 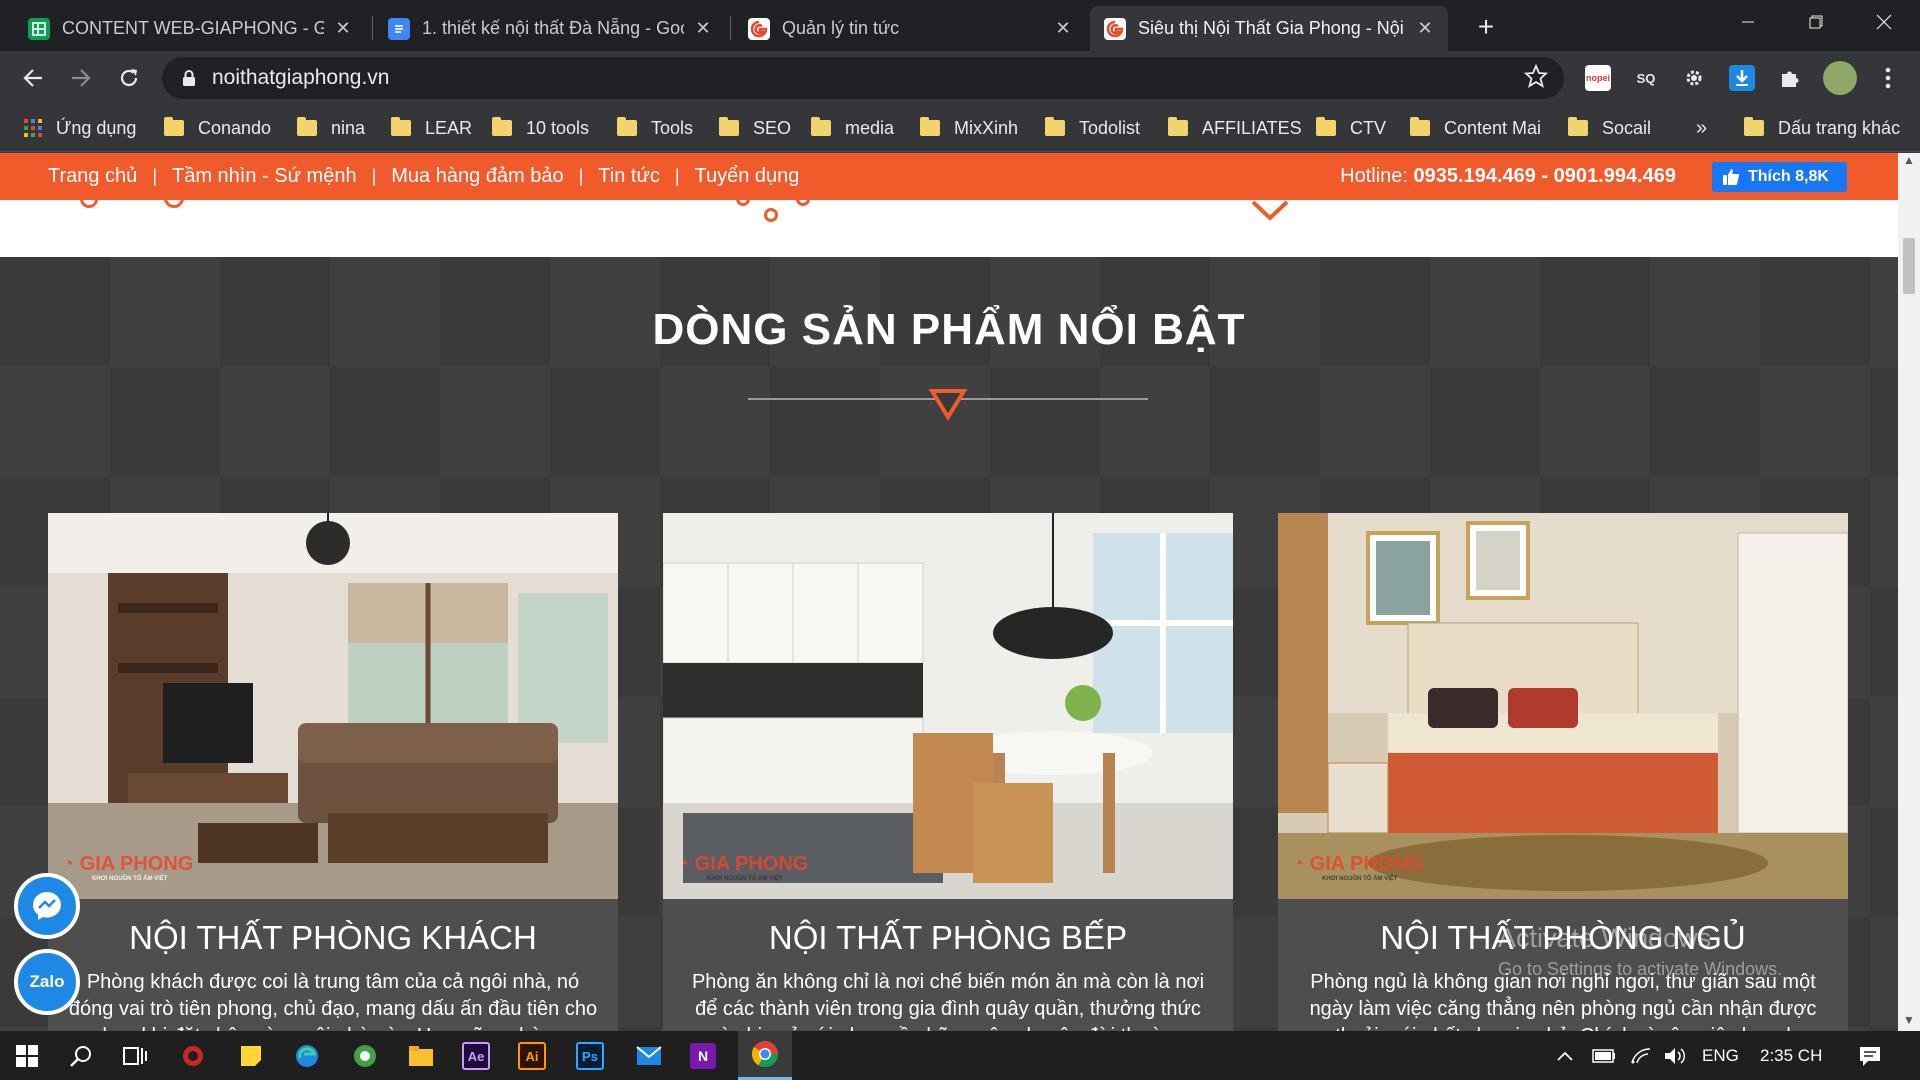 I want to click on bookmark-folder: LEAR, so click(x=431, y=128).